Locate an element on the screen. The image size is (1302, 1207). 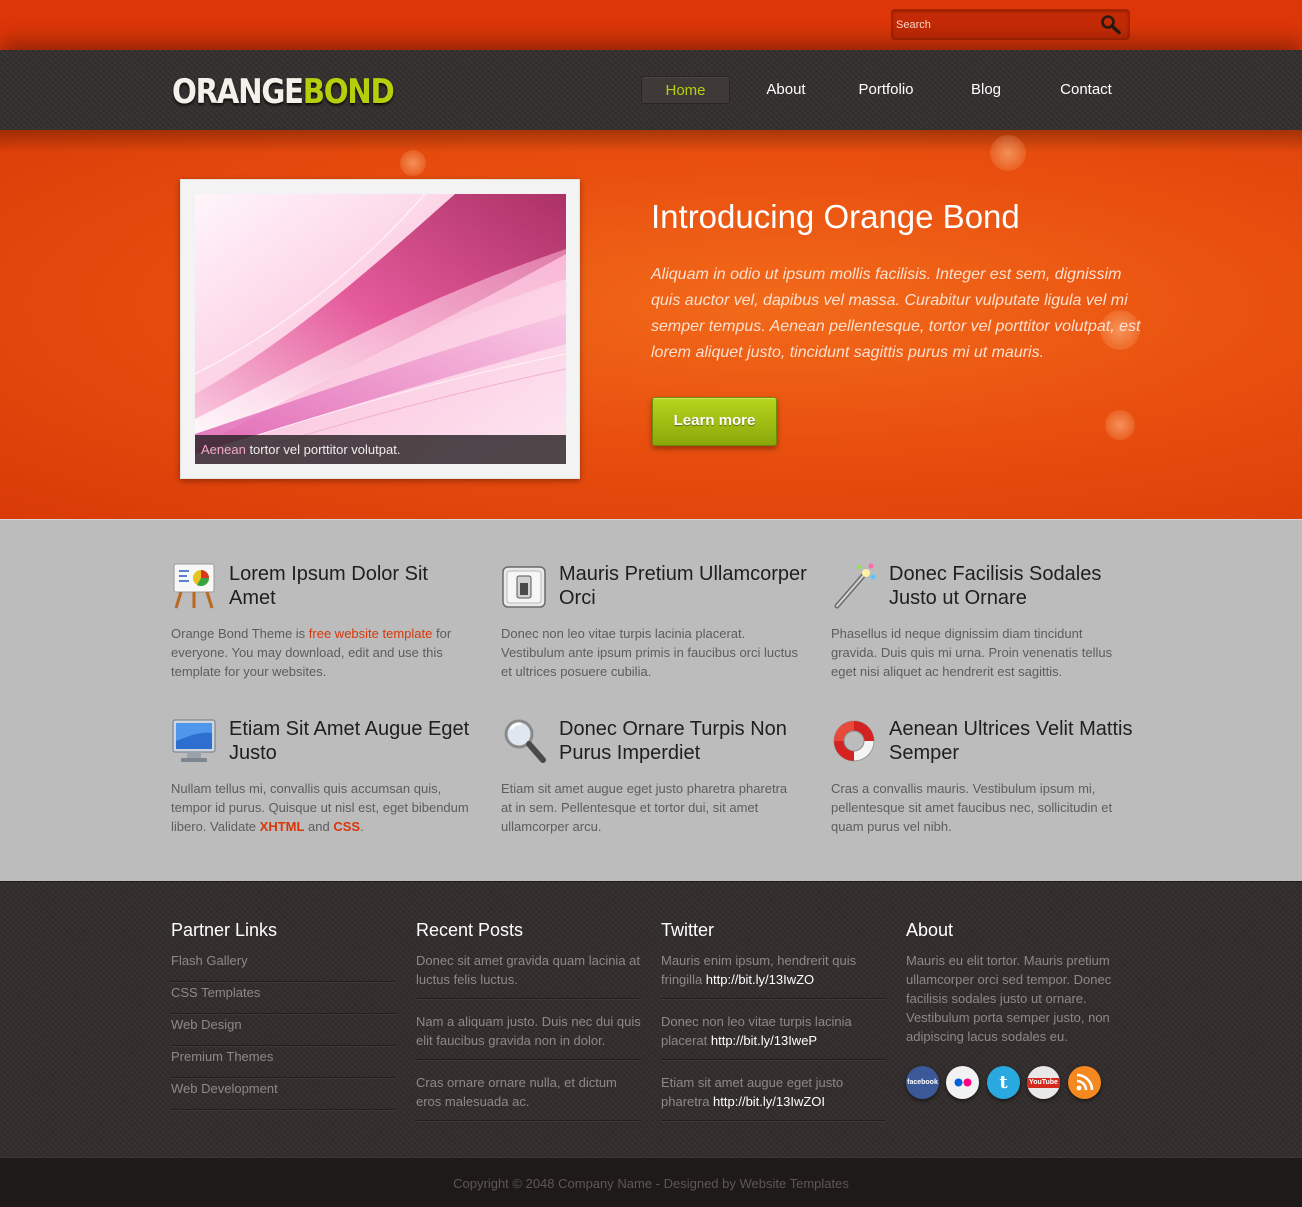
search-box is located at coordinates (1010, 24).